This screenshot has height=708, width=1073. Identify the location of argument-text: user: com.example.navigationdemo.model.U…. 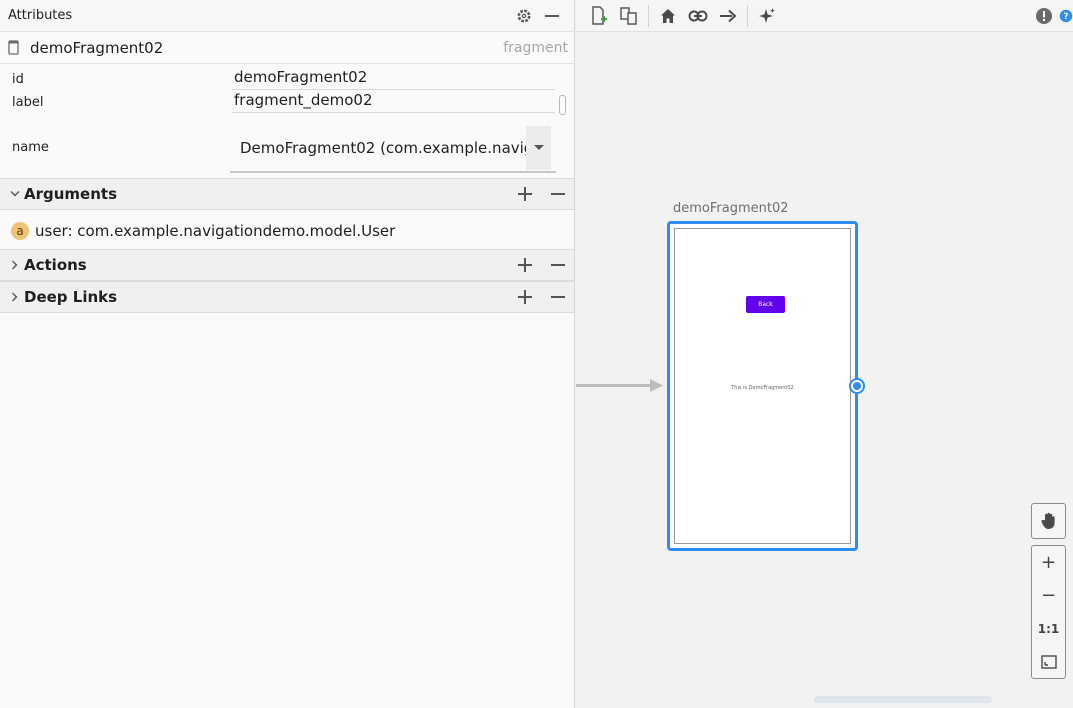
(215, 230).